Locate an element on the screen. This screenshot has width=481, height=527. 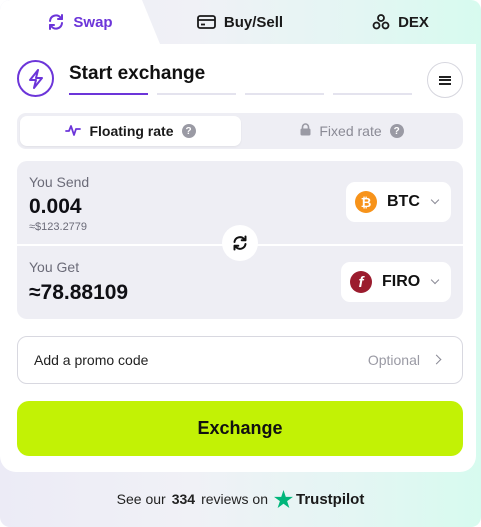
fixed-rate-label: Fixed rate is located at coordinates (350, 131).